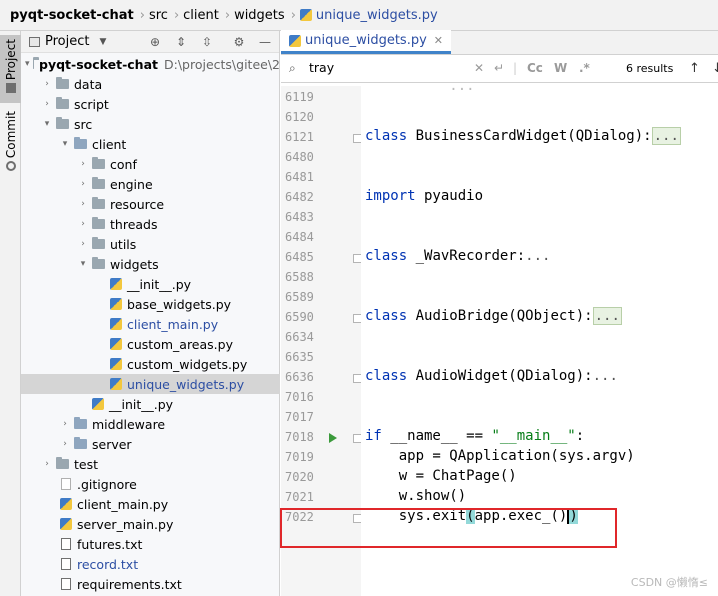 The height and width of the screenshot is (596, 718). What do you see at coordinates (150, 584) in the screenshot?
I see `tree-item-file: requirements.txt` at bounding box center [150, 584].